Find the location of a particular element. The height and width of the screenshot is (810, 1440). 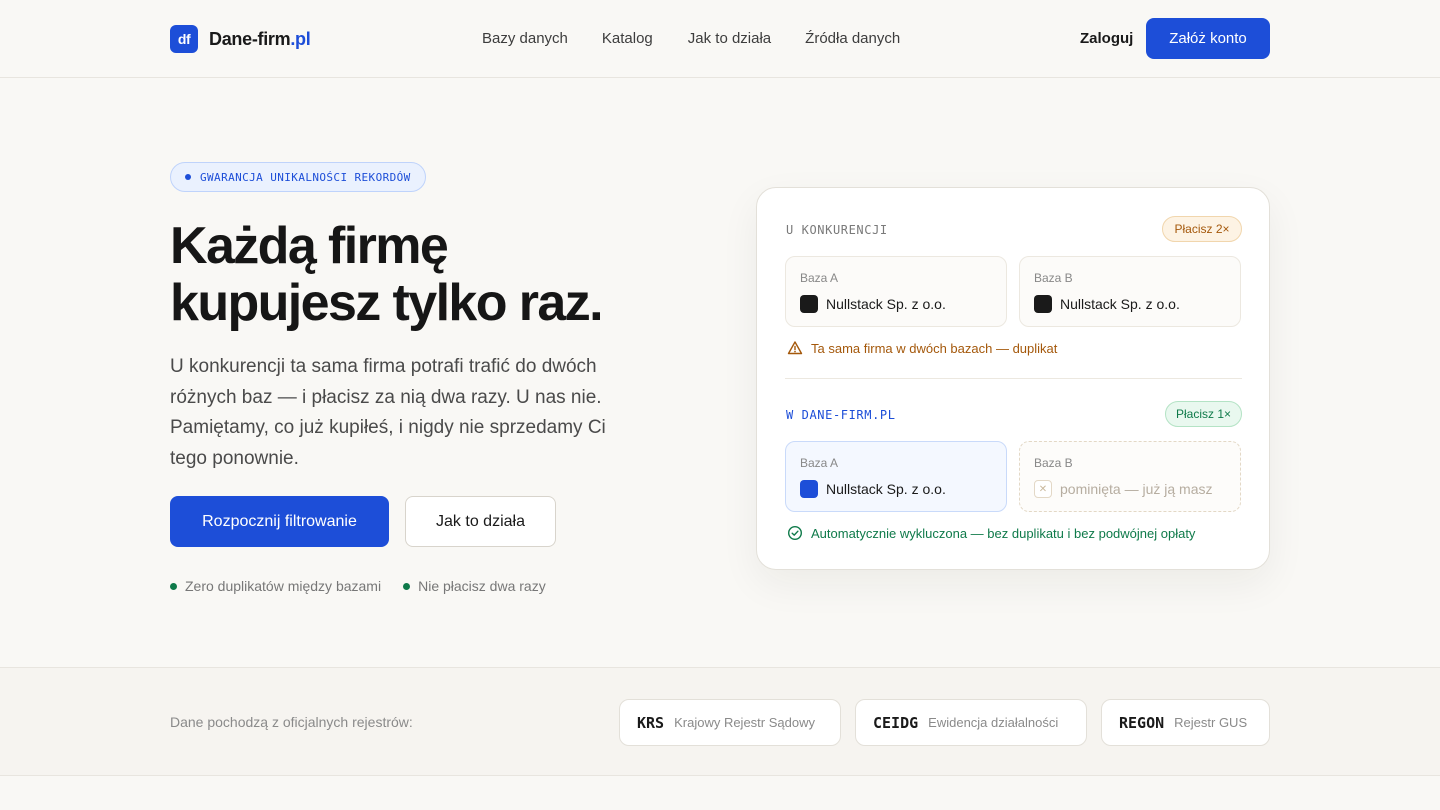

competitor-section-label: U KONKURENCJI is located at coordinates (837, 230).